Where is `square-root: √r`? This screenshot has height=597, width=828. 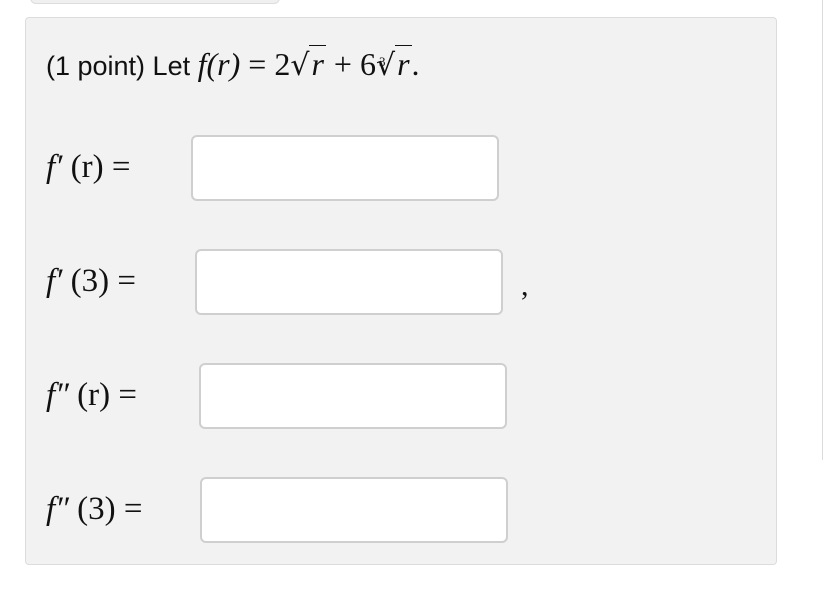
square-root: √r is located at coordinates (308, 65).